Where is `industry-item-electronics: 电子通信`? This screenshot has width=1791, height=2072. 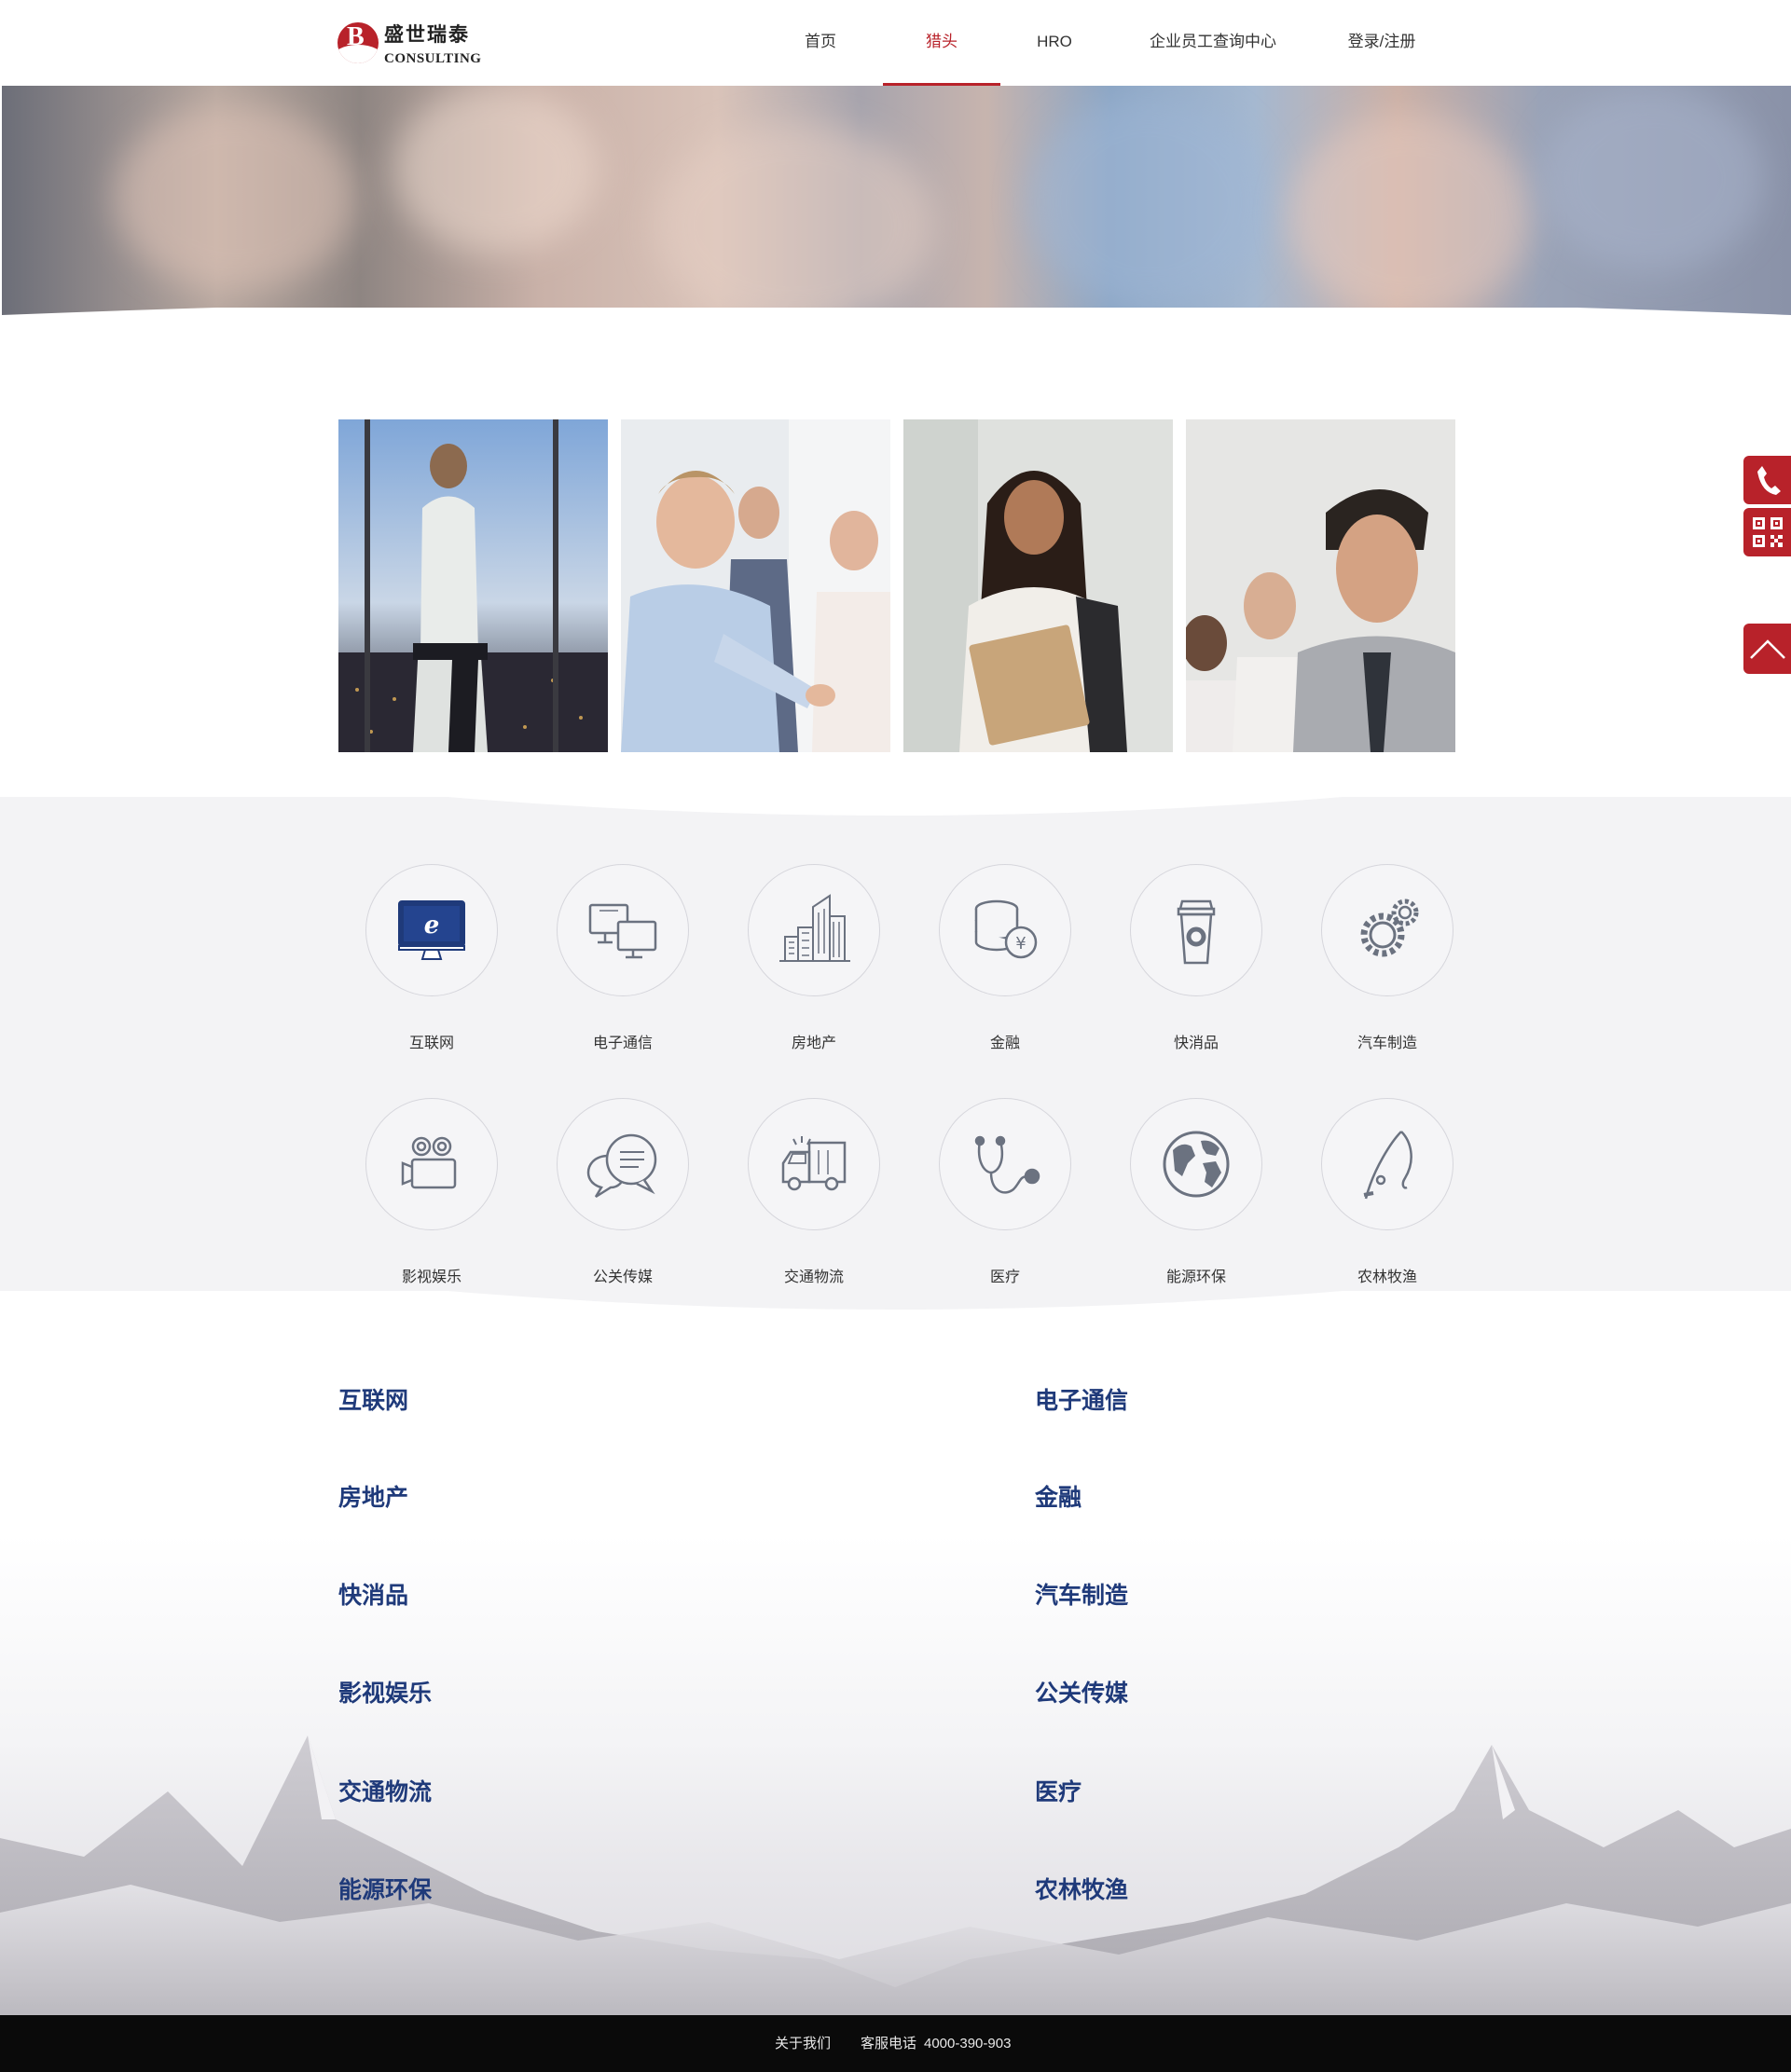
industry-item-electronics: 电子通信 is located at coordinates (623, 958).